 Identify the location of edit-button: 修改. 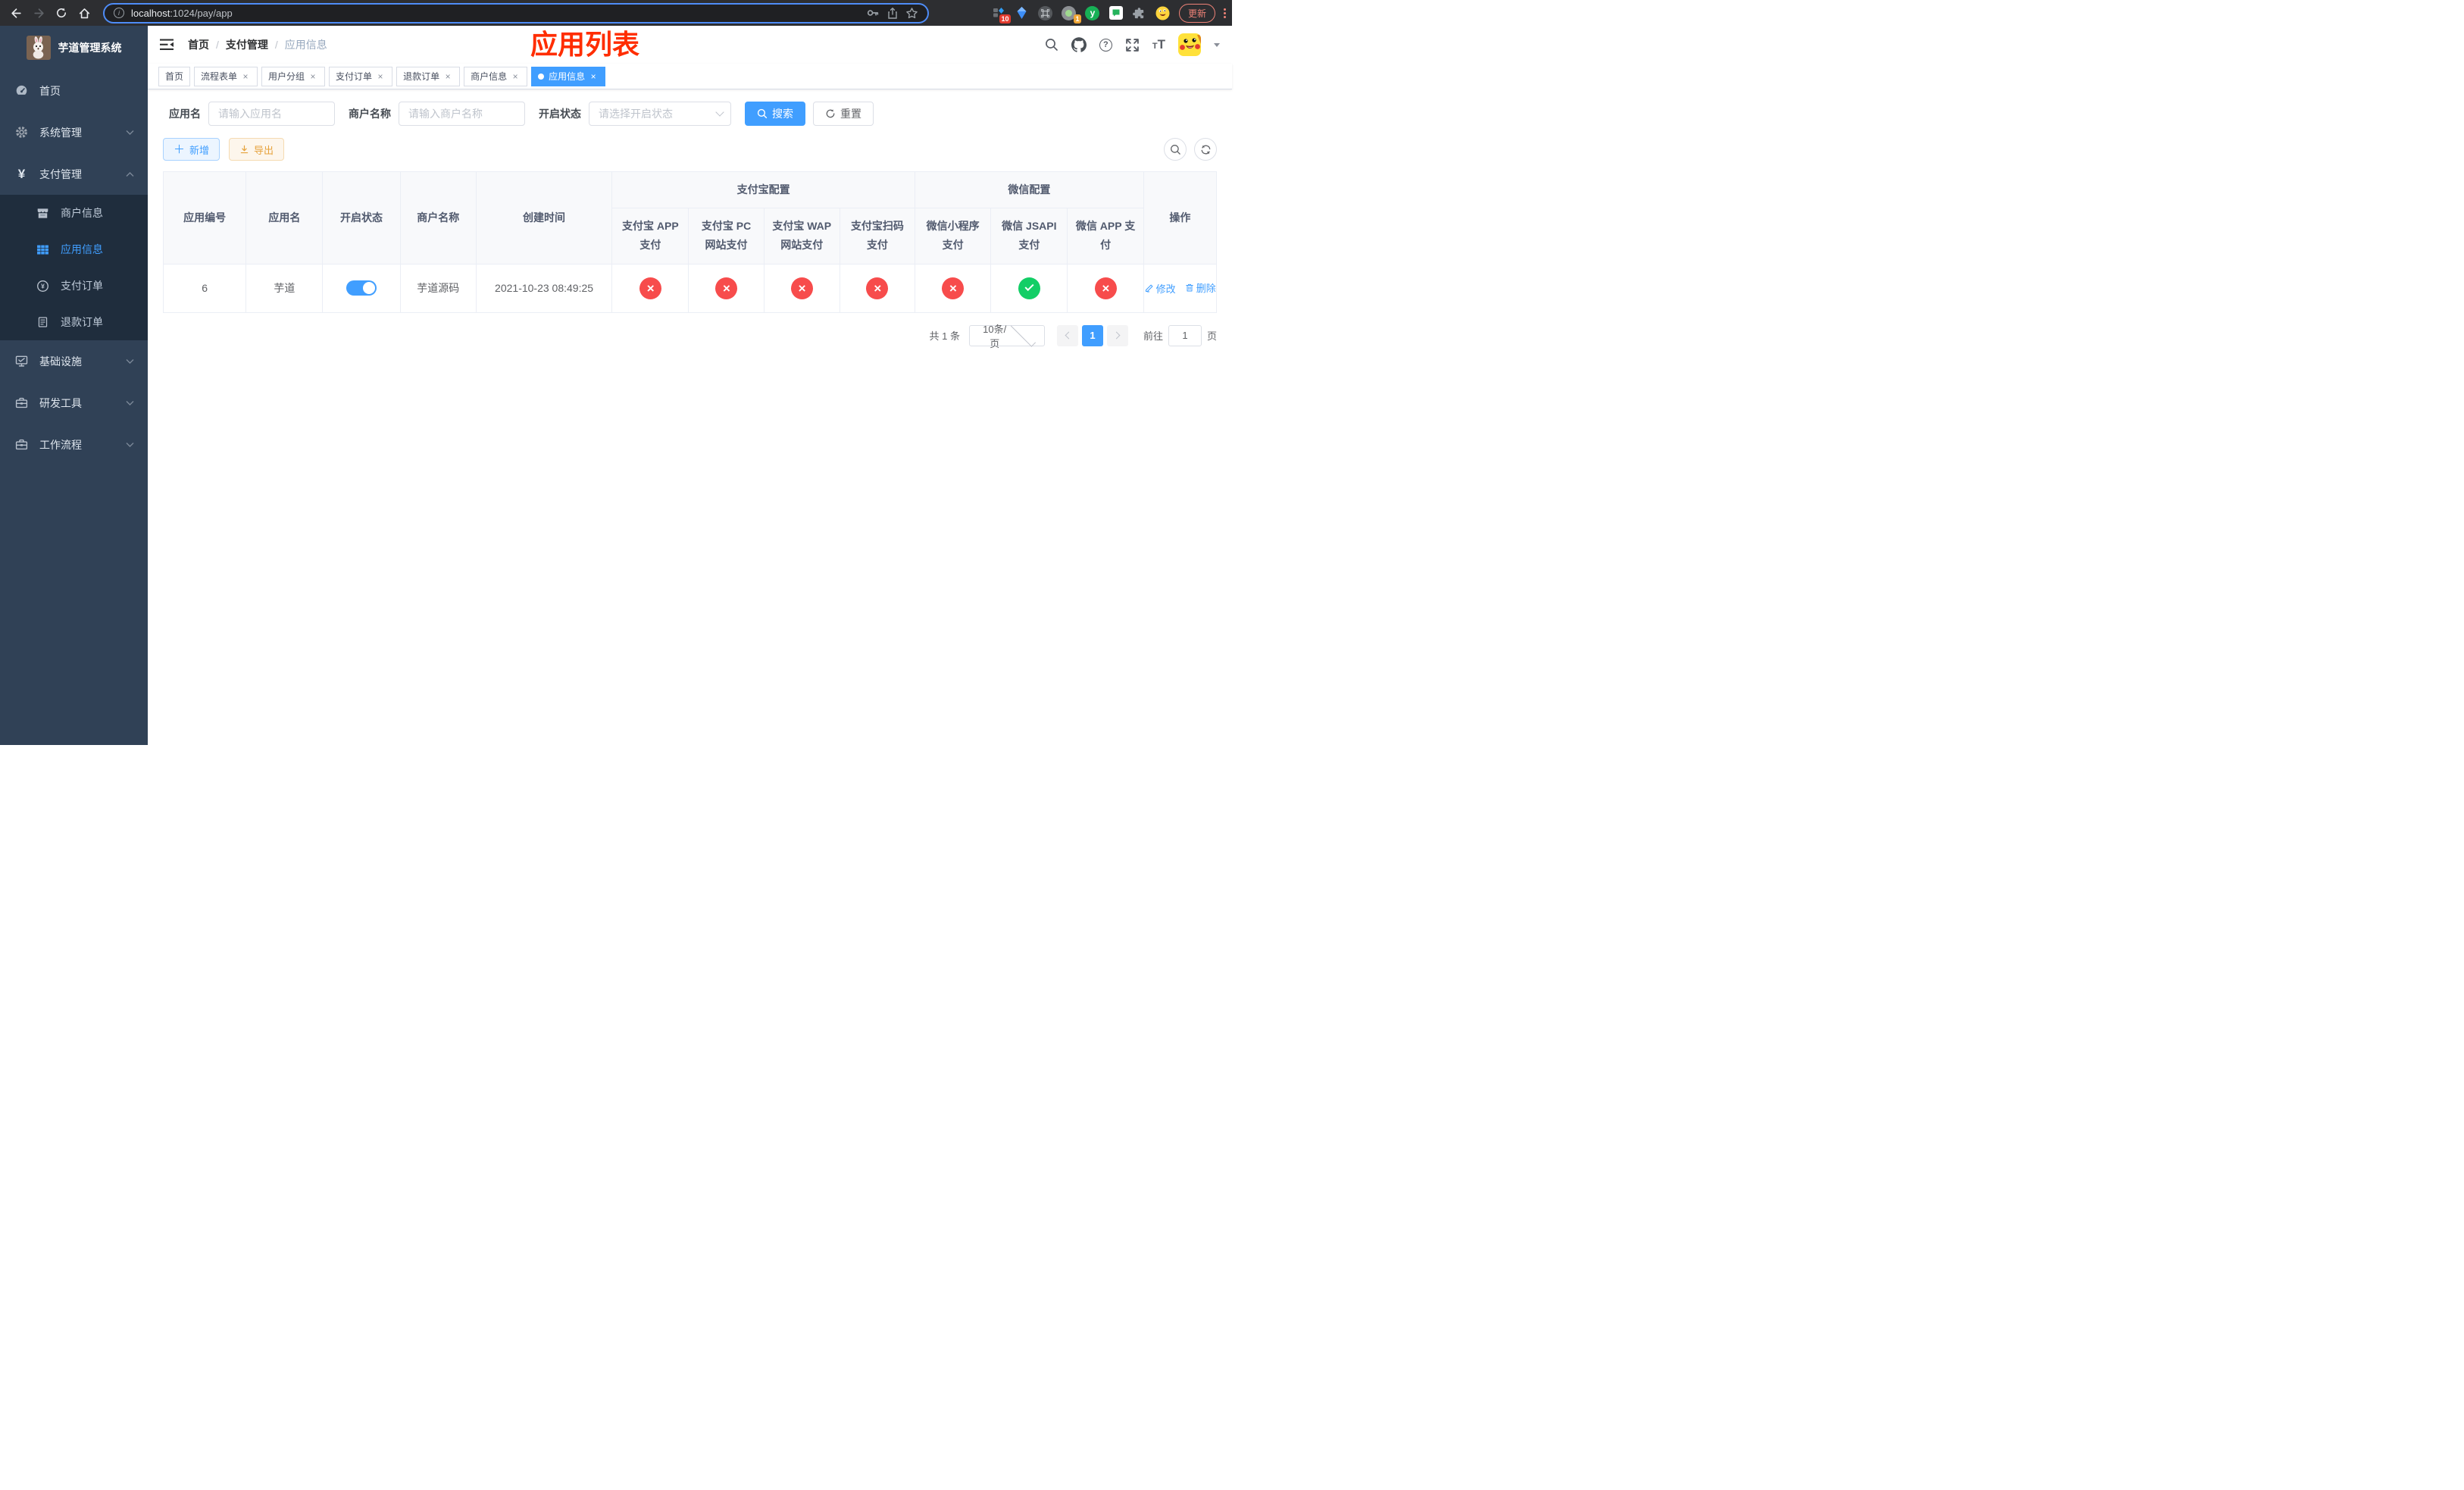
(1160, 288).